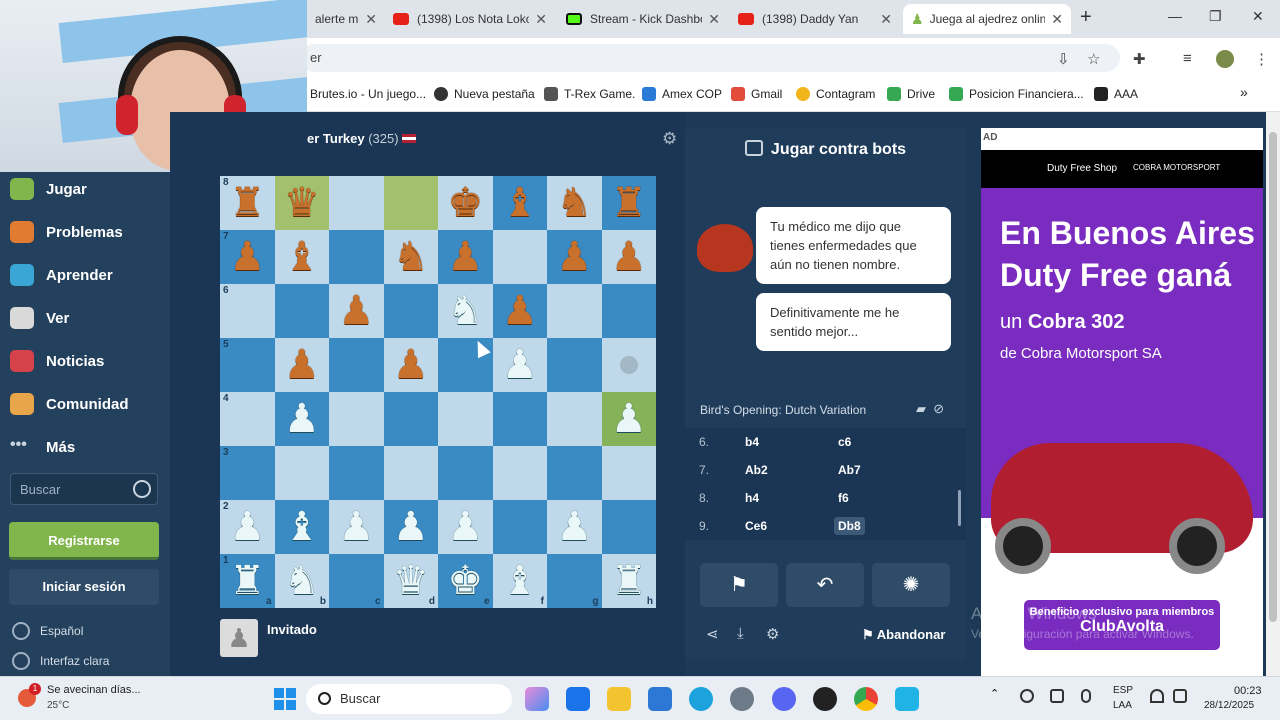  I want to click on square-f2, so click(519, 527).